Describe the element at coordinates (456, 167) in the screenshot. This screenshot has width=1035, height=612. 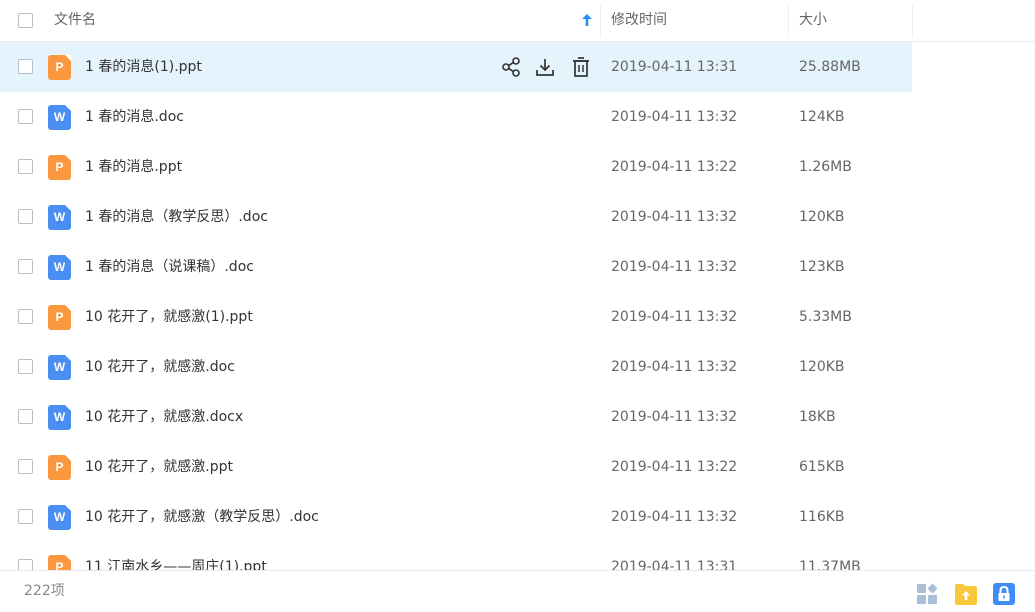
I see `file-row: P 1 春的消息.ppt 2019-04-11 13:22 1.26MB` at that location.